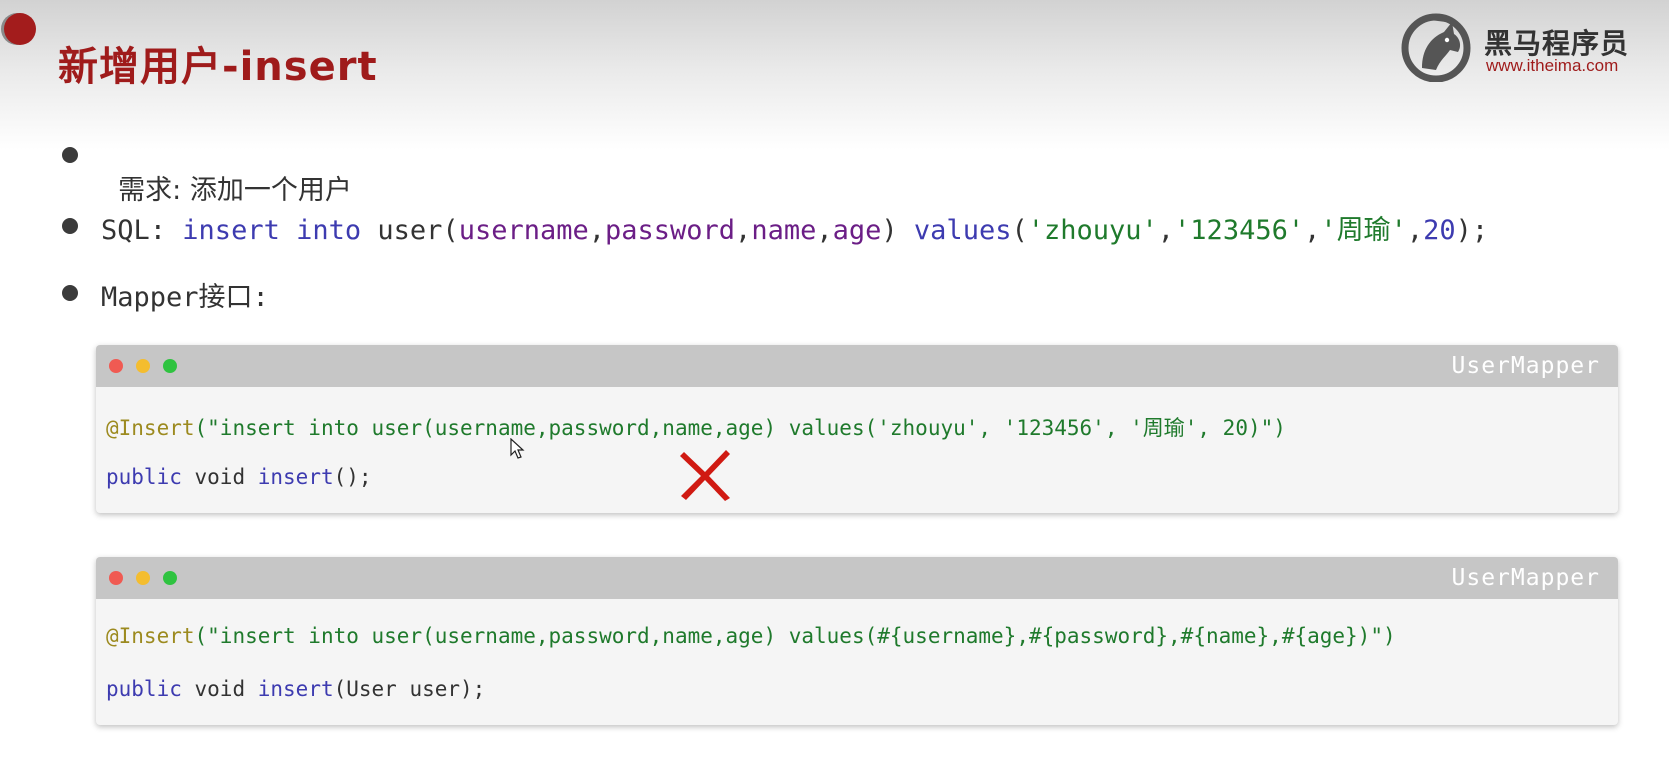  I want to click on requirement-line: 需求: 添加一个用户, so click(226, 172).